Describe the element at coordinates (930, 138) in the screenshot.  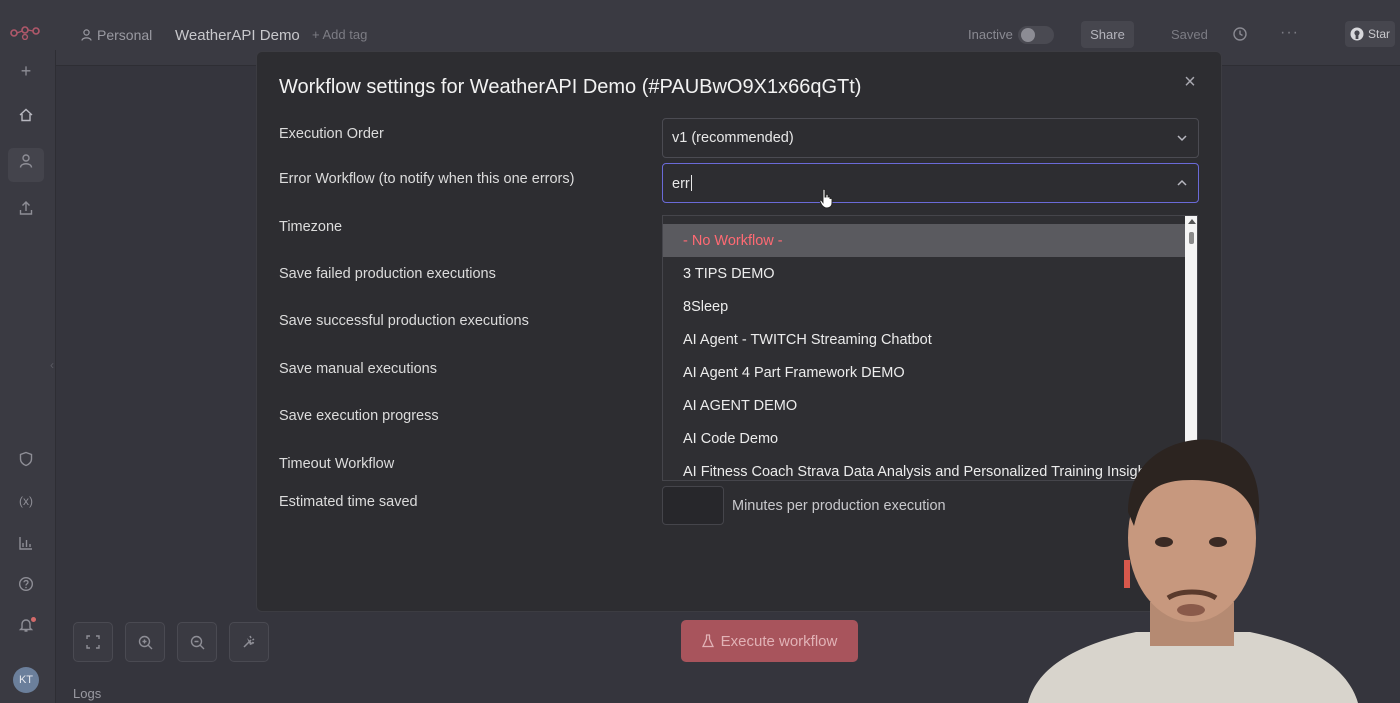
I see `execution-order-select: v1 (recommended)` at that location.